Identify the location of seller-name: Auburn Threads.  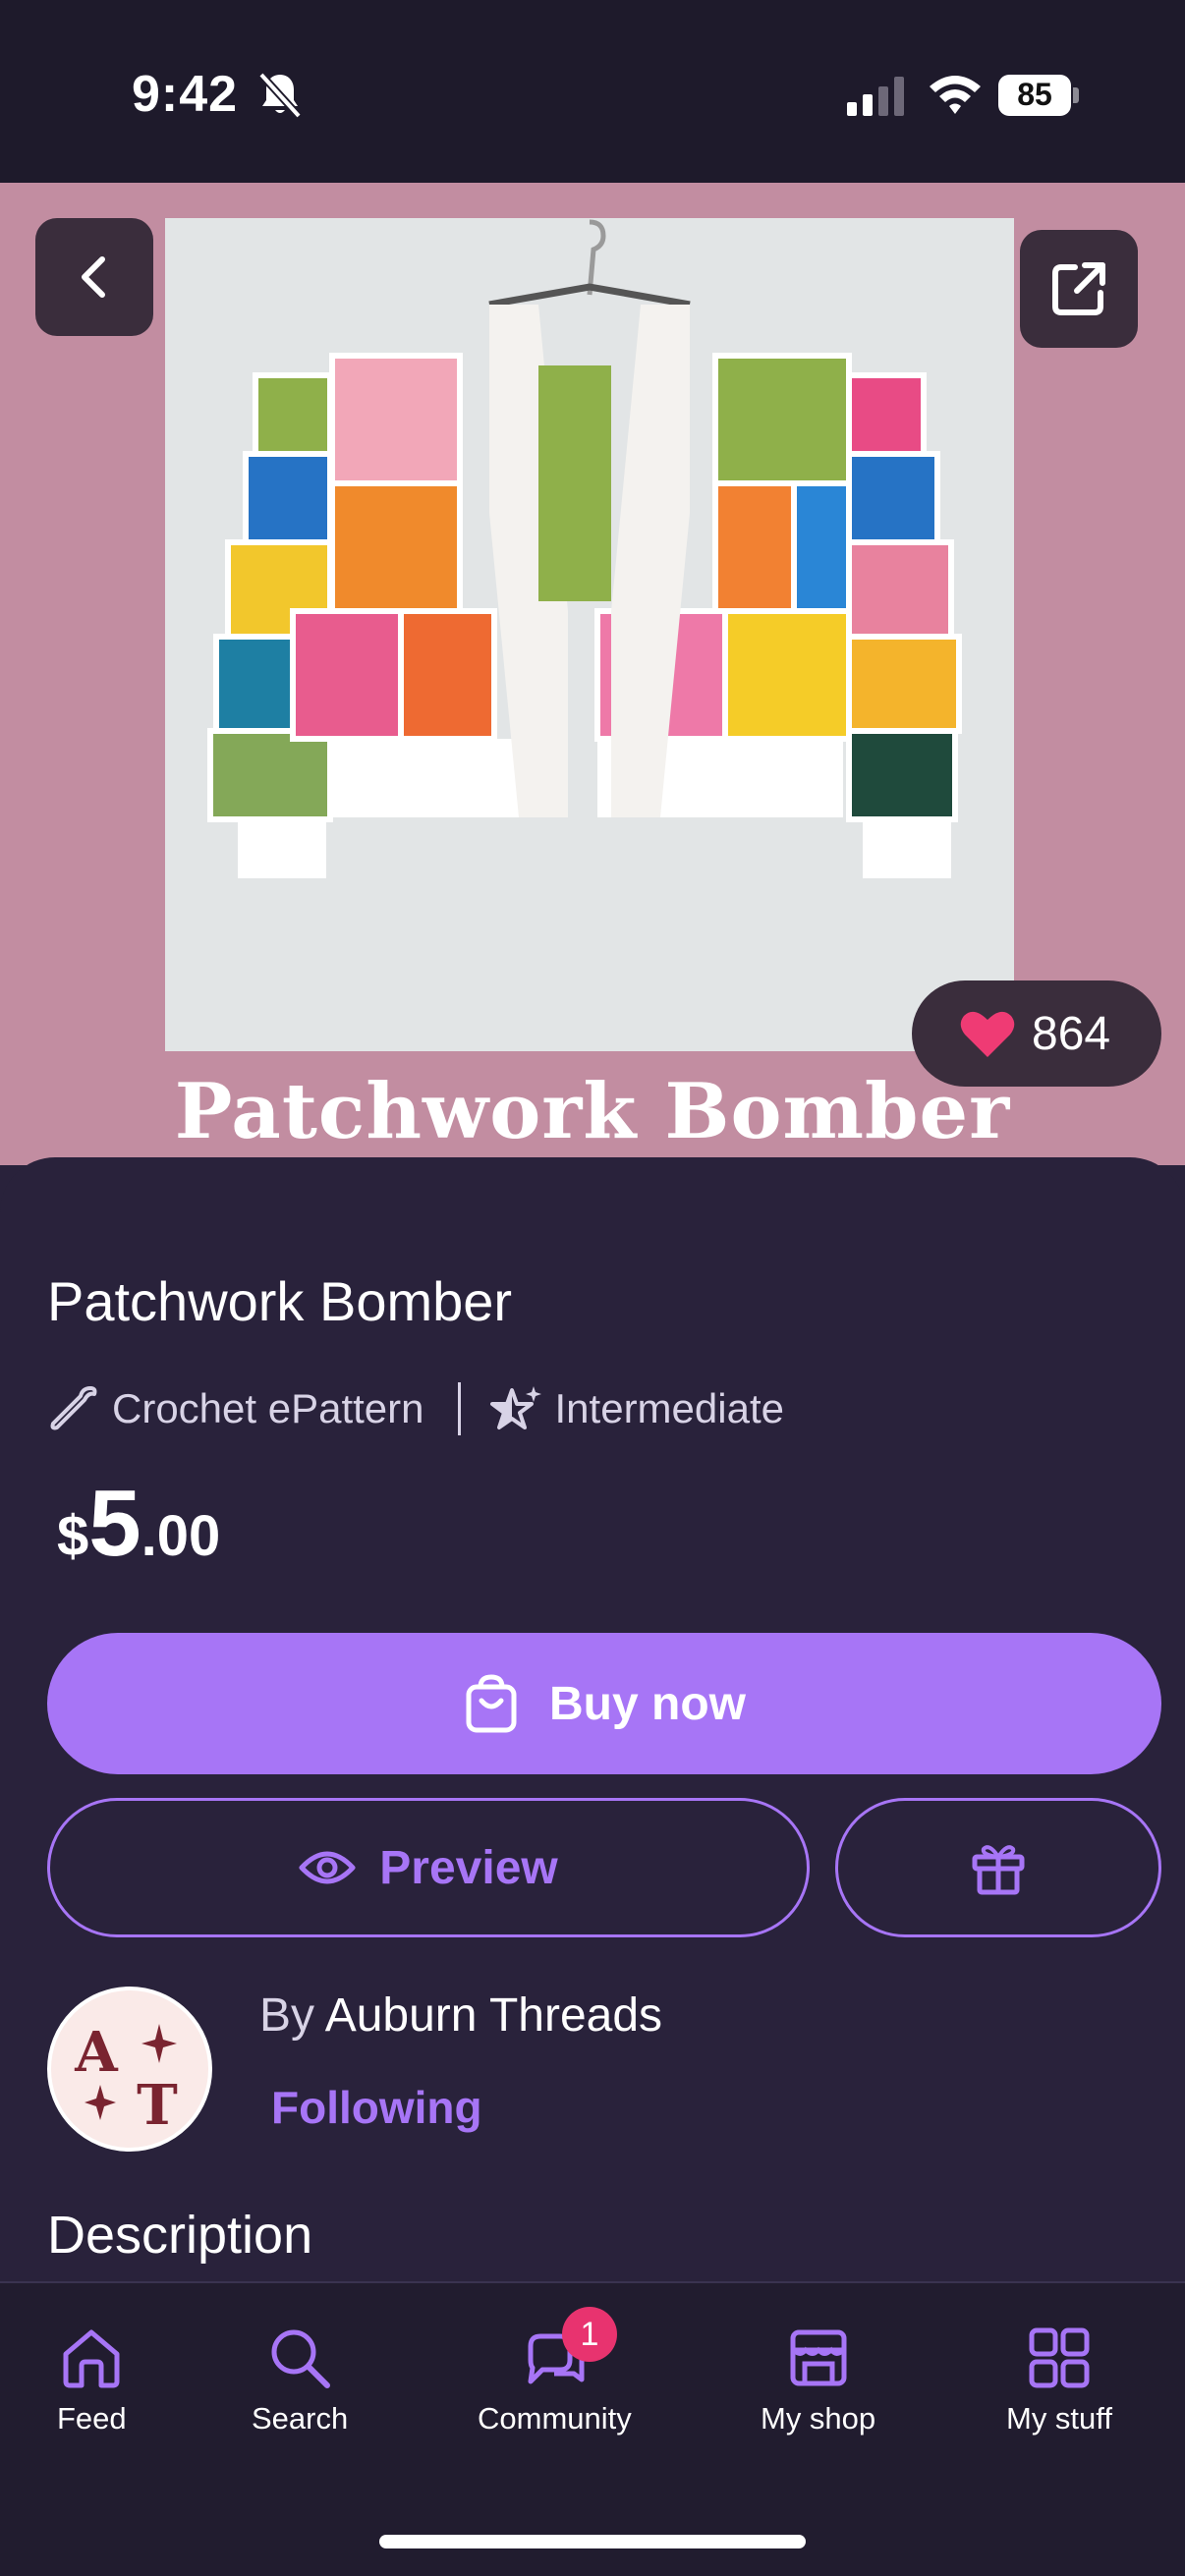
(494, 2015).